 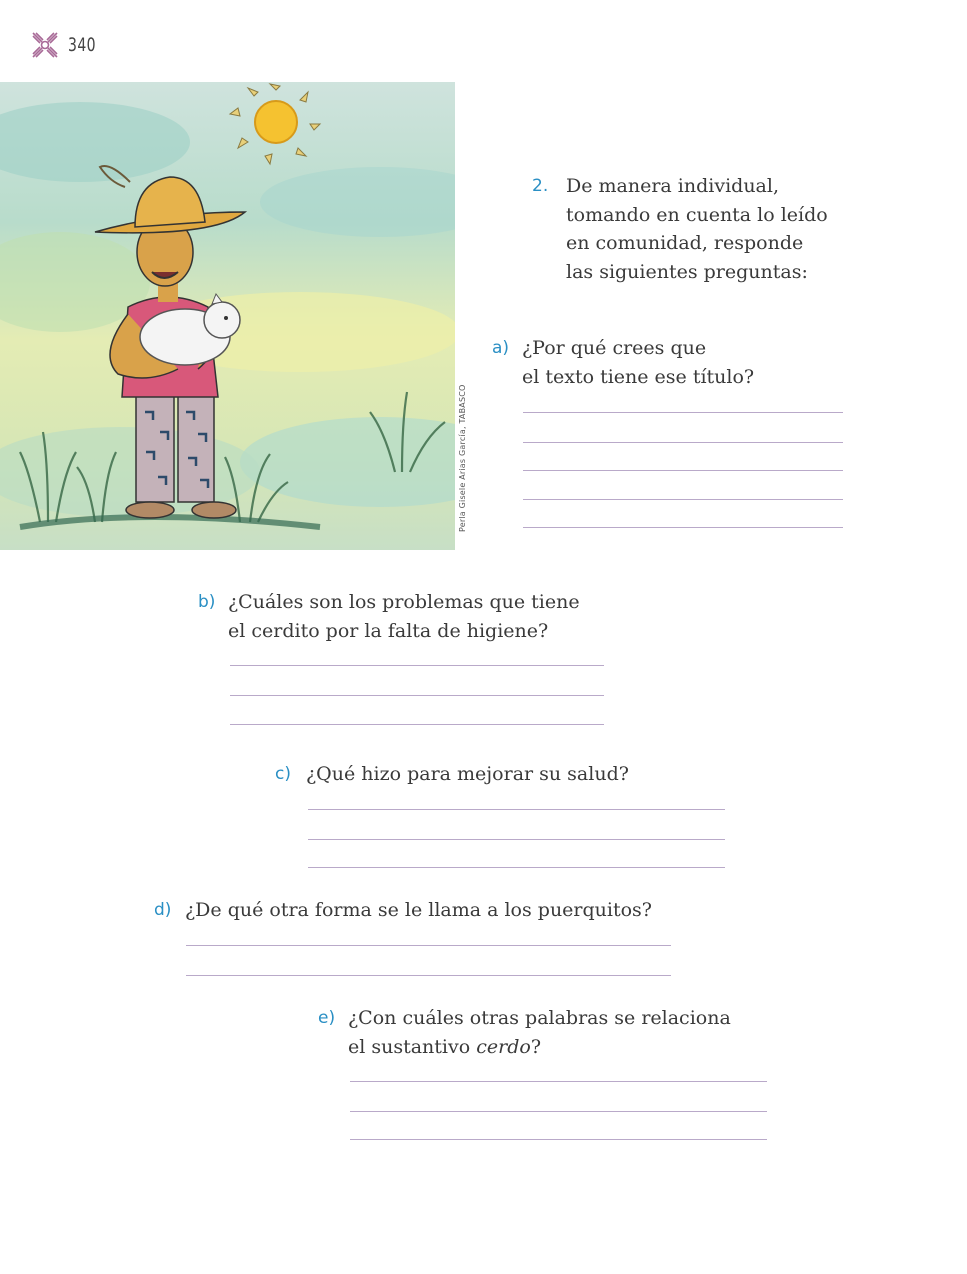 What do you see at coordinates (327, 1018) in the screenshot?
I see `question-e-label: e)` at bounding box center [327, 1018].